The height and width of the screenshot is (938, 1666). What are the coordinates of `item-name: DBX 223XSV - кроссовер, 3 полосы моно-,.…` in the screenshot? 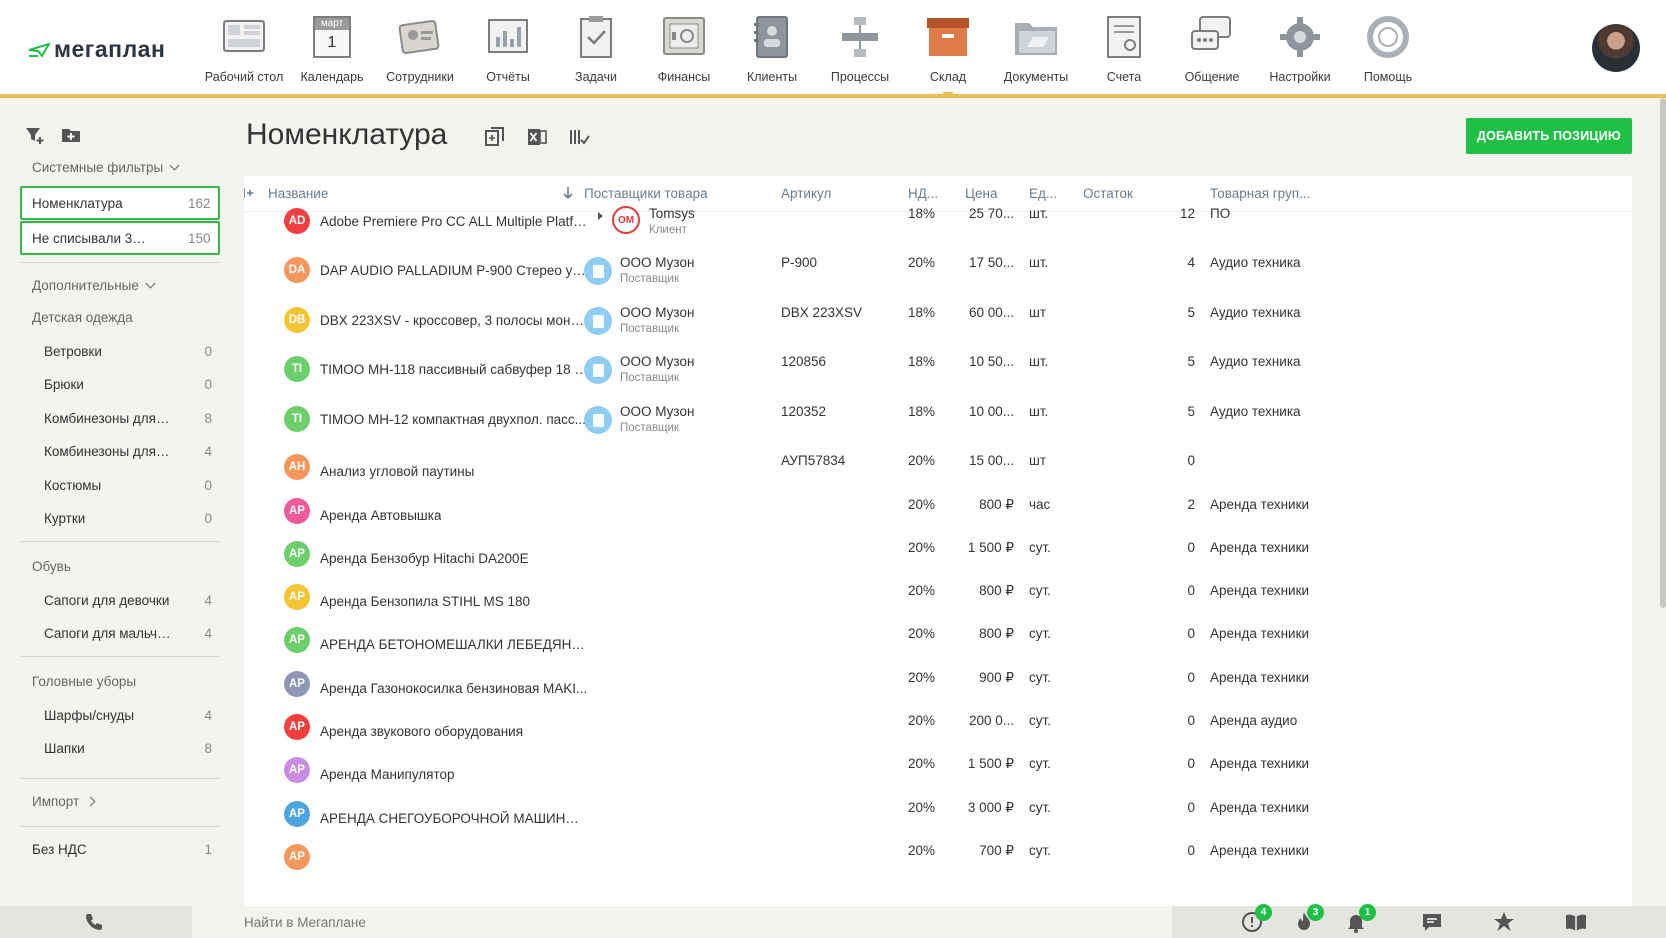 It's located at (455, 320).